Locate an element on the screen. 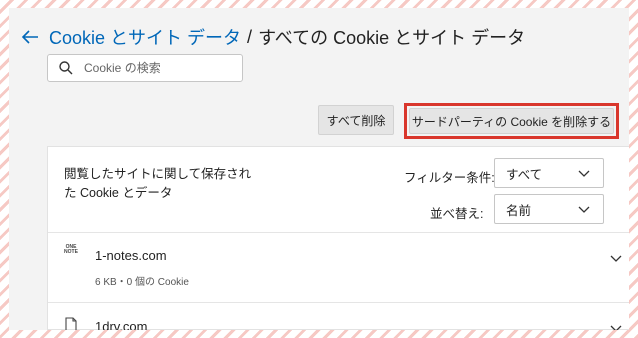 The image size is (638, 338). filter-value: すべて is located at coordinates (524, 174).